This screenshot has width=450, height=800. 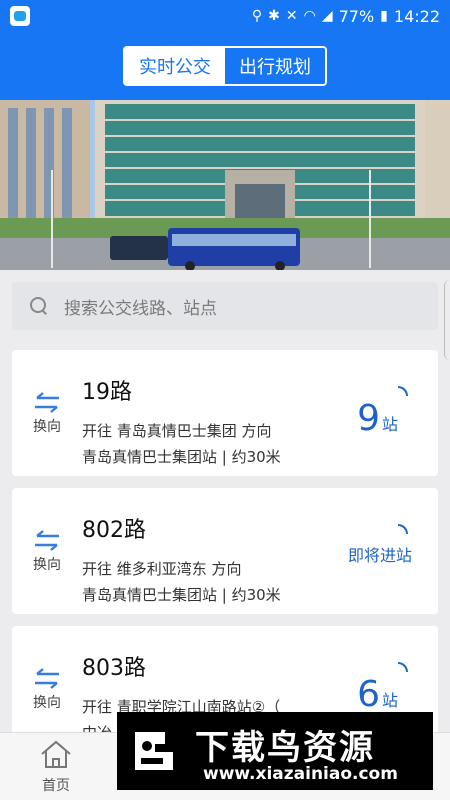 What do you see at coordinates (107, 392) in the screenshot?
I see `route-name: 19路` at bounding box center [107, 392].